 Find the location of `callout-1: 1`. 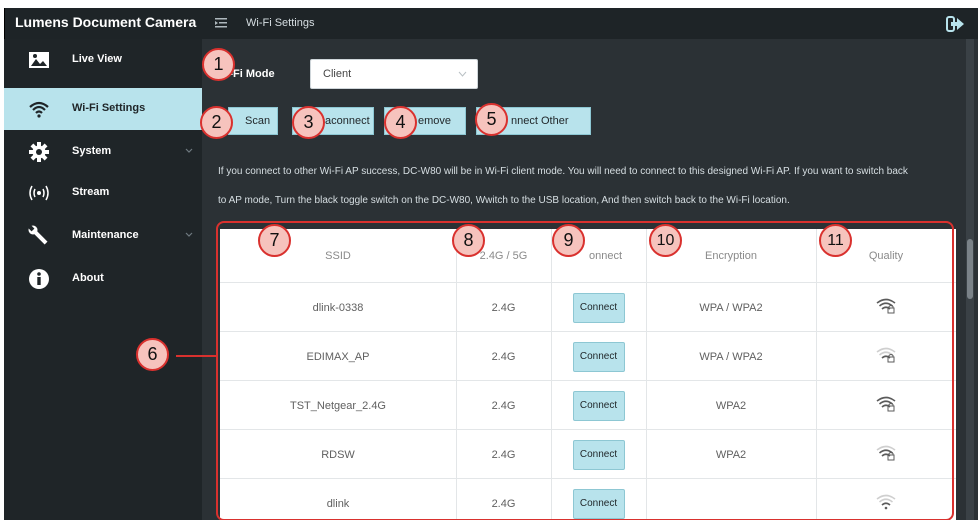

callout-1: 1 is located at coordinates (218, 64).